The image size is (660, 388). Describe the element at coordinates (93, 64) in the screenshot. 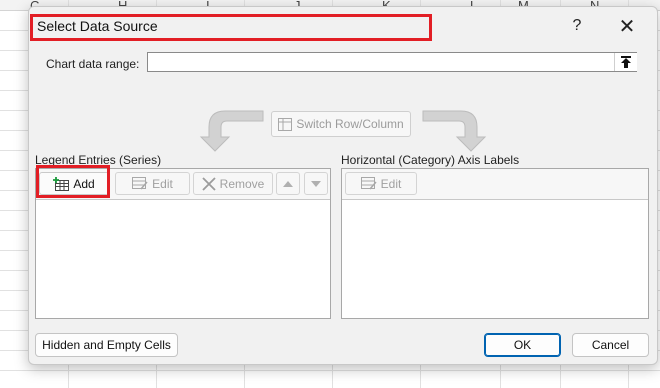

I see `chart-data-range-label: Chart data range:` at that location.